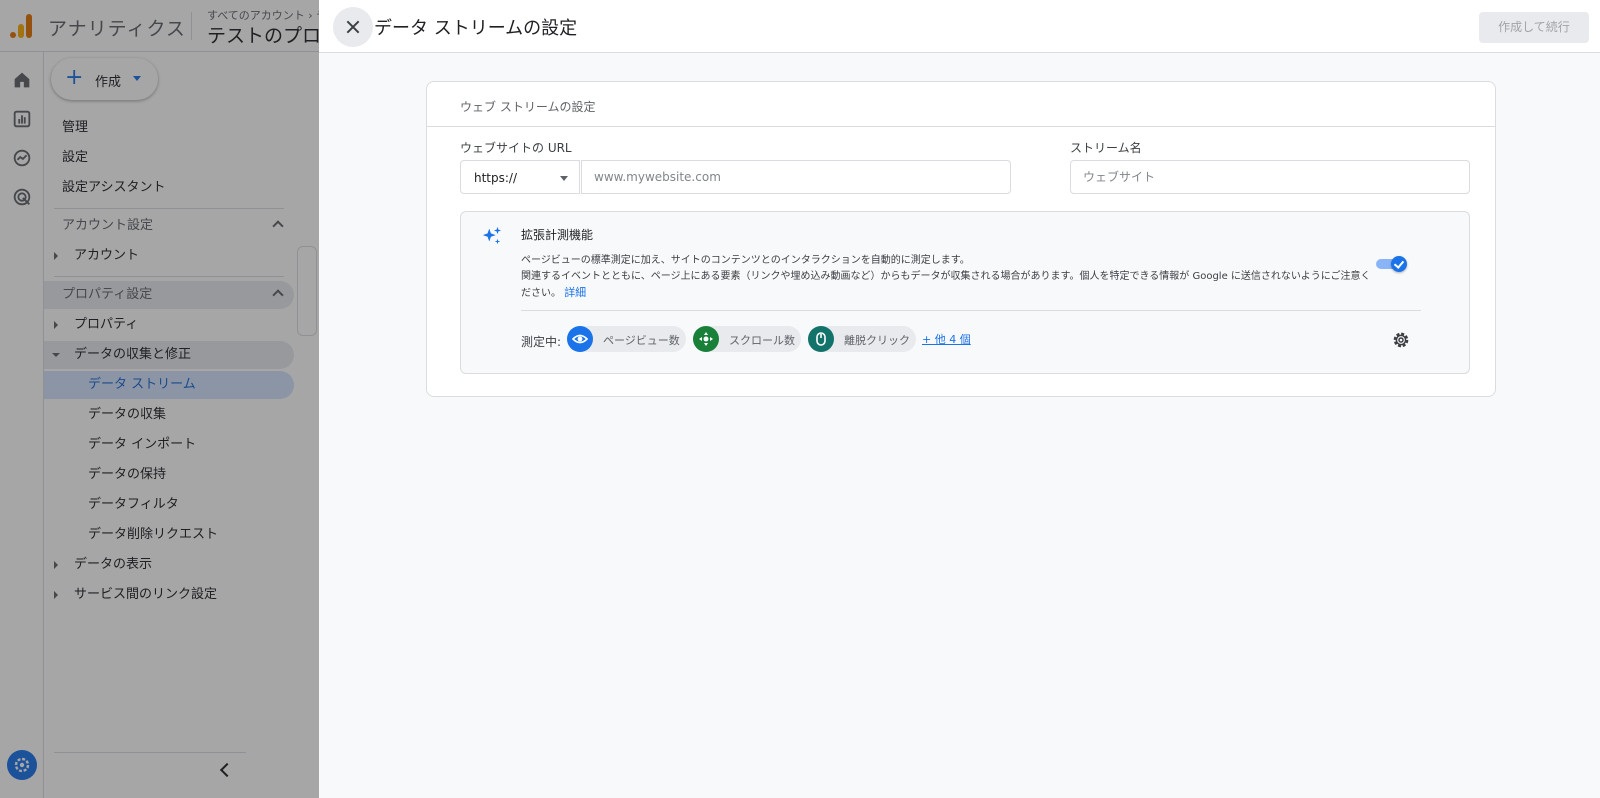  What do you see at coordinates (1399, 264) in the screenshot?
I see `check-icon` at bounding box center [1399, 264].